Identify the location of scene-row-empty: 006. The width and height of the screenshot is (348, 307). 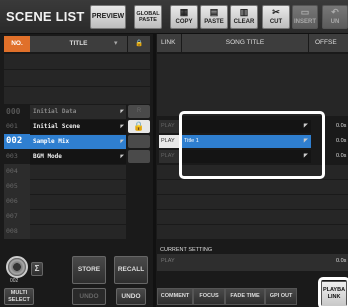
(77, 201).